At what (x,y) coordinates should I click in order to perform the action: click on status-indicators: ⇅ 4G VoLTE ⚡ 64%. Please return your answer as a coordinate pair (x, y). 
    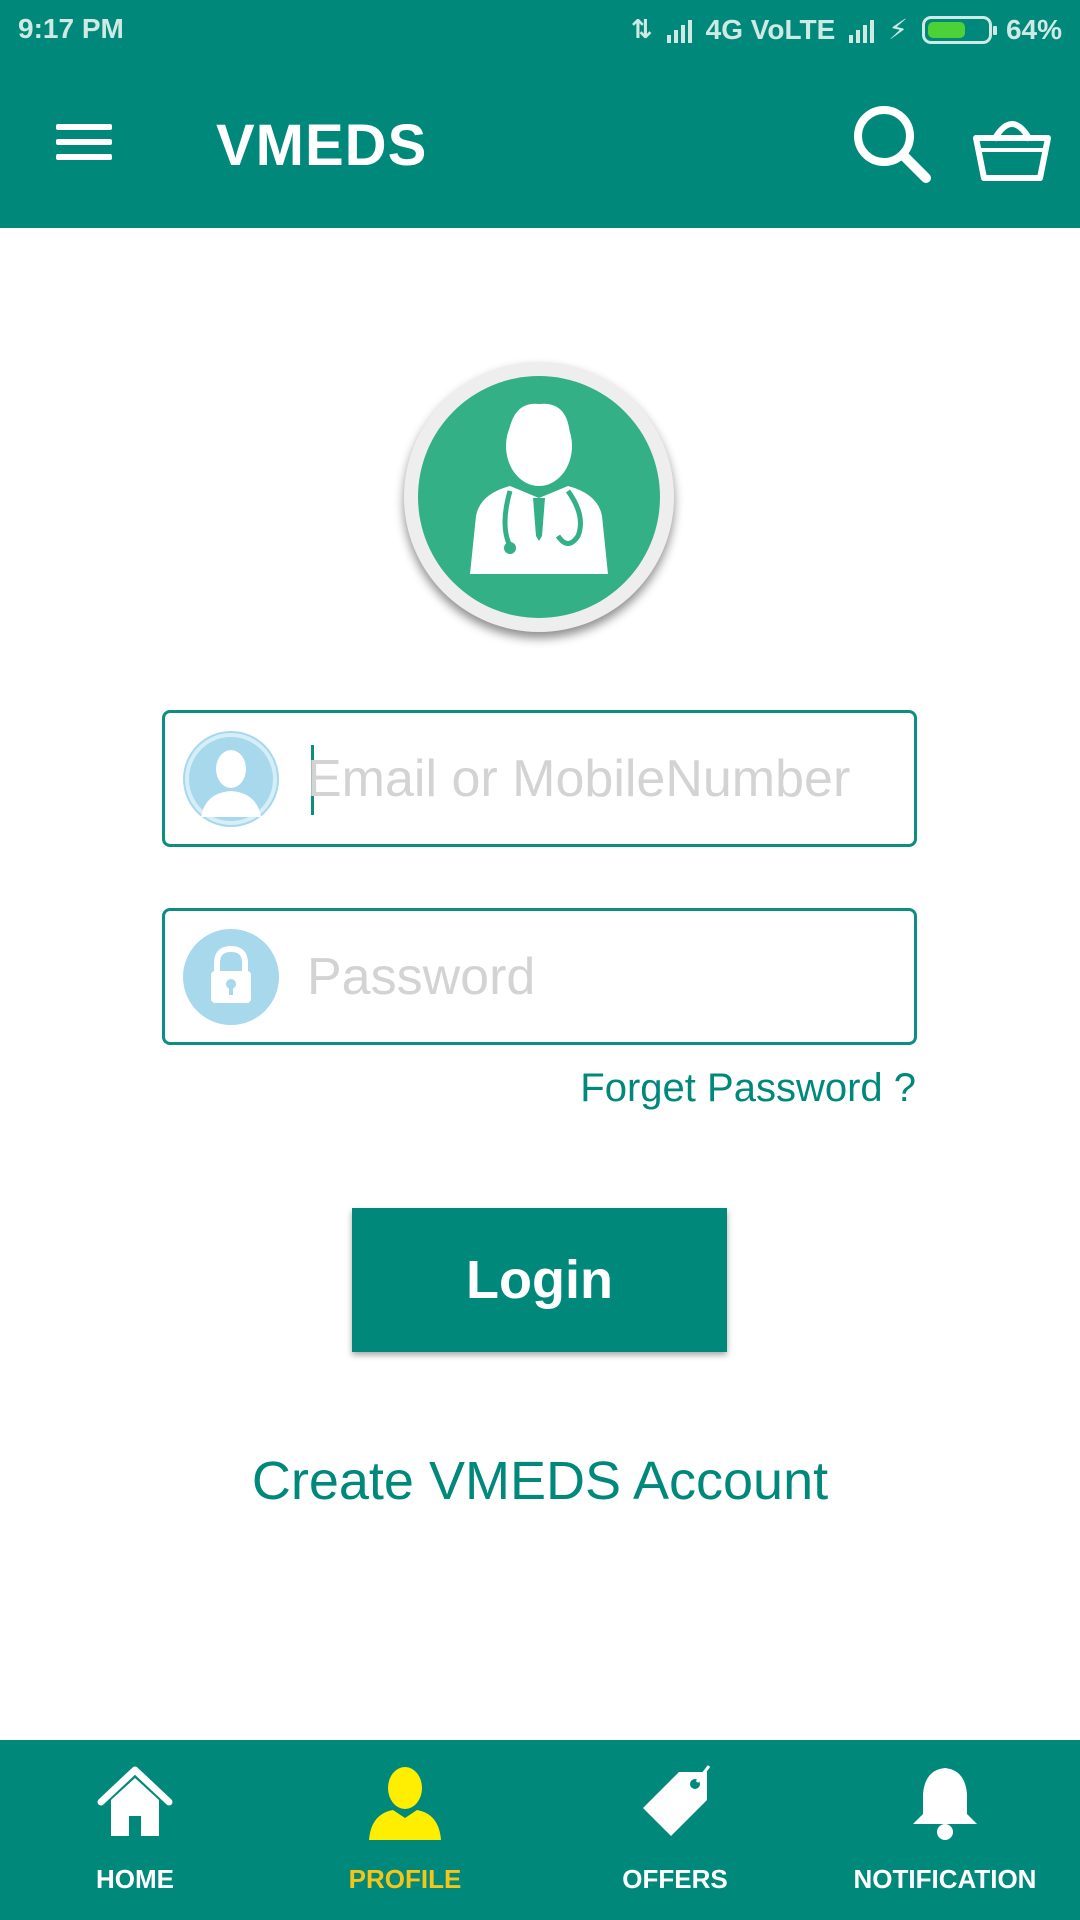
    Looking at the image, I should click on (846, 29).